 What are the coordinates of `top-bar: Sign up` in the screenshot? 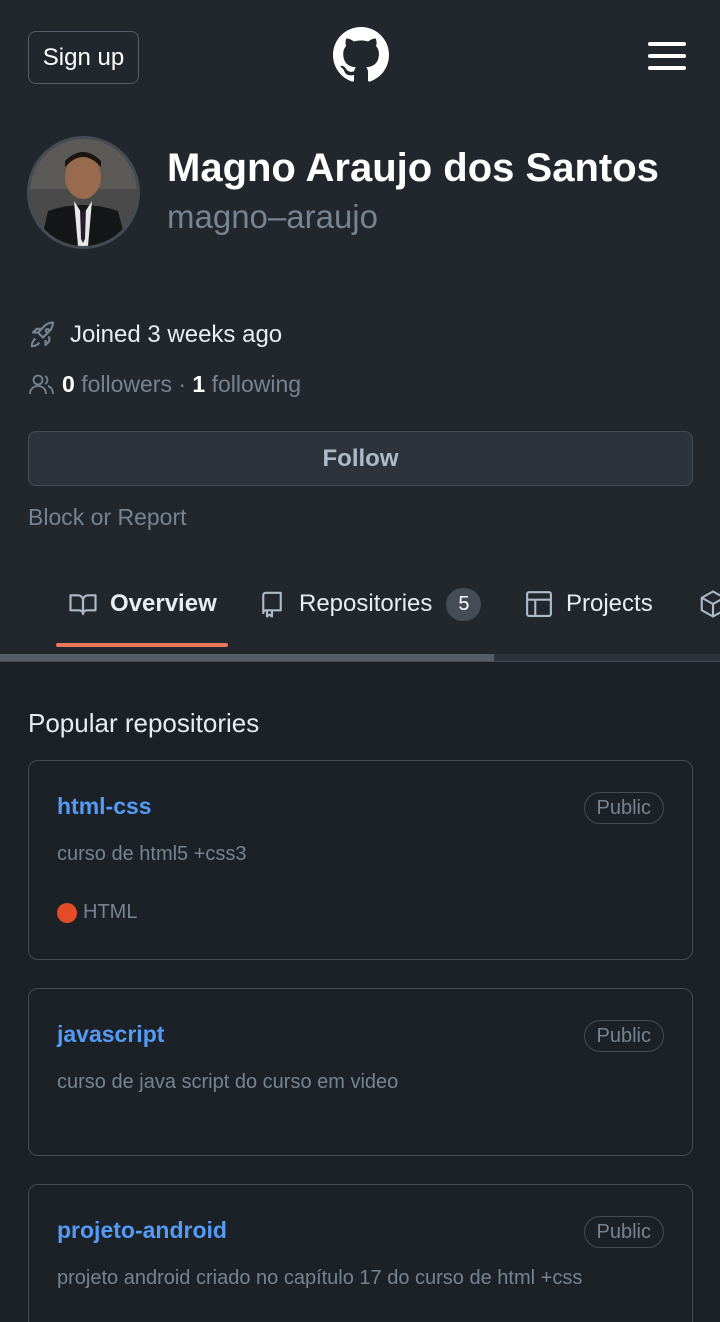 It's located at (360, 56).